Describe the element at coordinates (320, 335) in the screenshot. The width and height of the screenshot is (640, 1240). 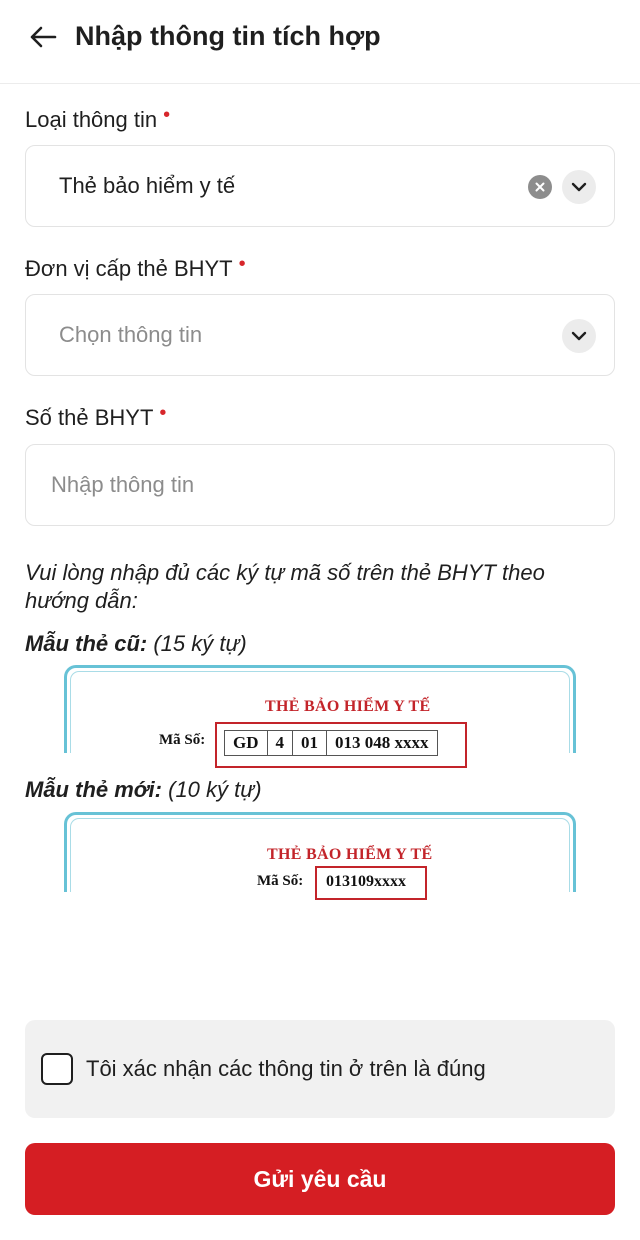
I see `issuer-select: Chọn thông tin` at that location.